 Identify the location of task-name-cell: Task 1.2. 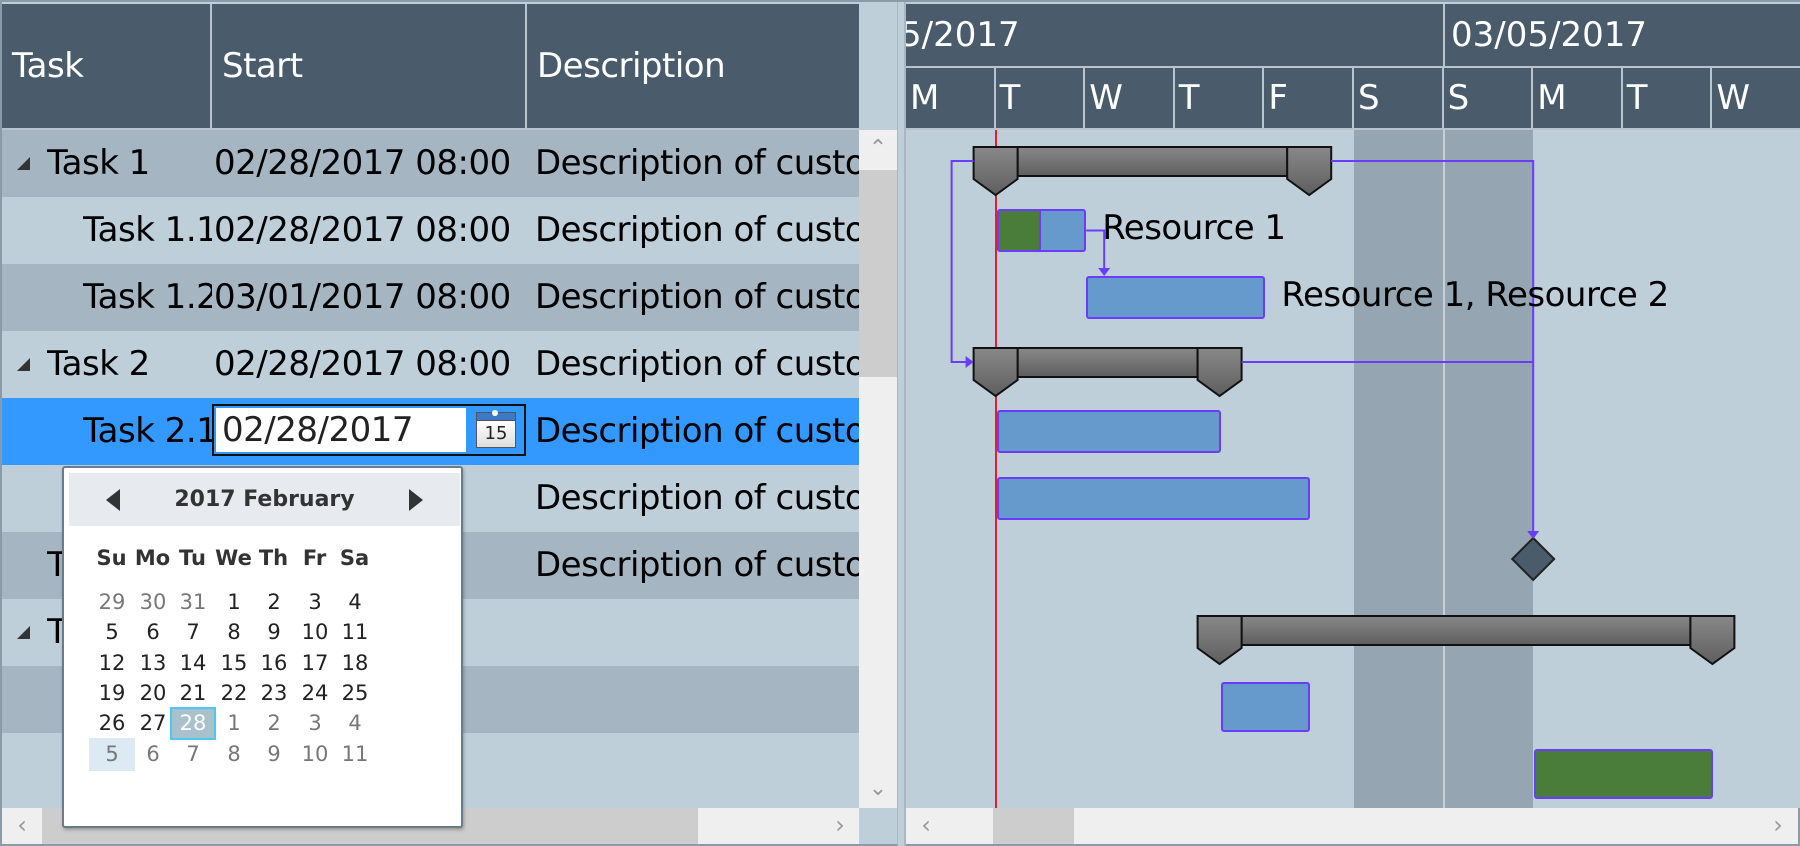
(147, 297).